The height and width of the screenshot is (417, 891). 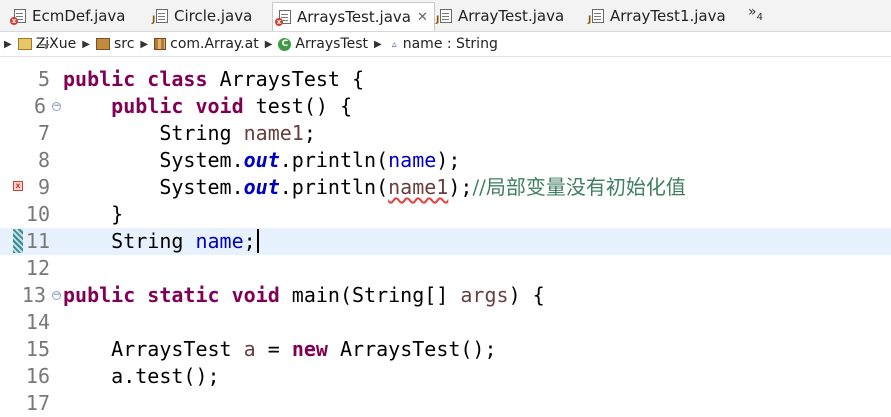 I want to click on tab-overflow-button: »4, so click(x=755, y=13).